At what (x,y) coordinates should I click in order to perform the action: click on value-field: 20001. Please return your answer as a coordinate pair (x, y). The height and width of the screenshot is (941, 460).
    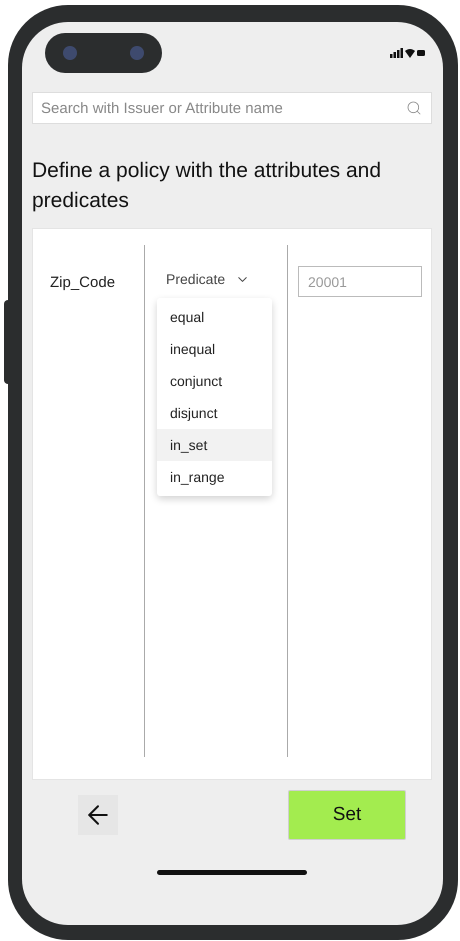
    Looking at the image, I should click on (360, 281).